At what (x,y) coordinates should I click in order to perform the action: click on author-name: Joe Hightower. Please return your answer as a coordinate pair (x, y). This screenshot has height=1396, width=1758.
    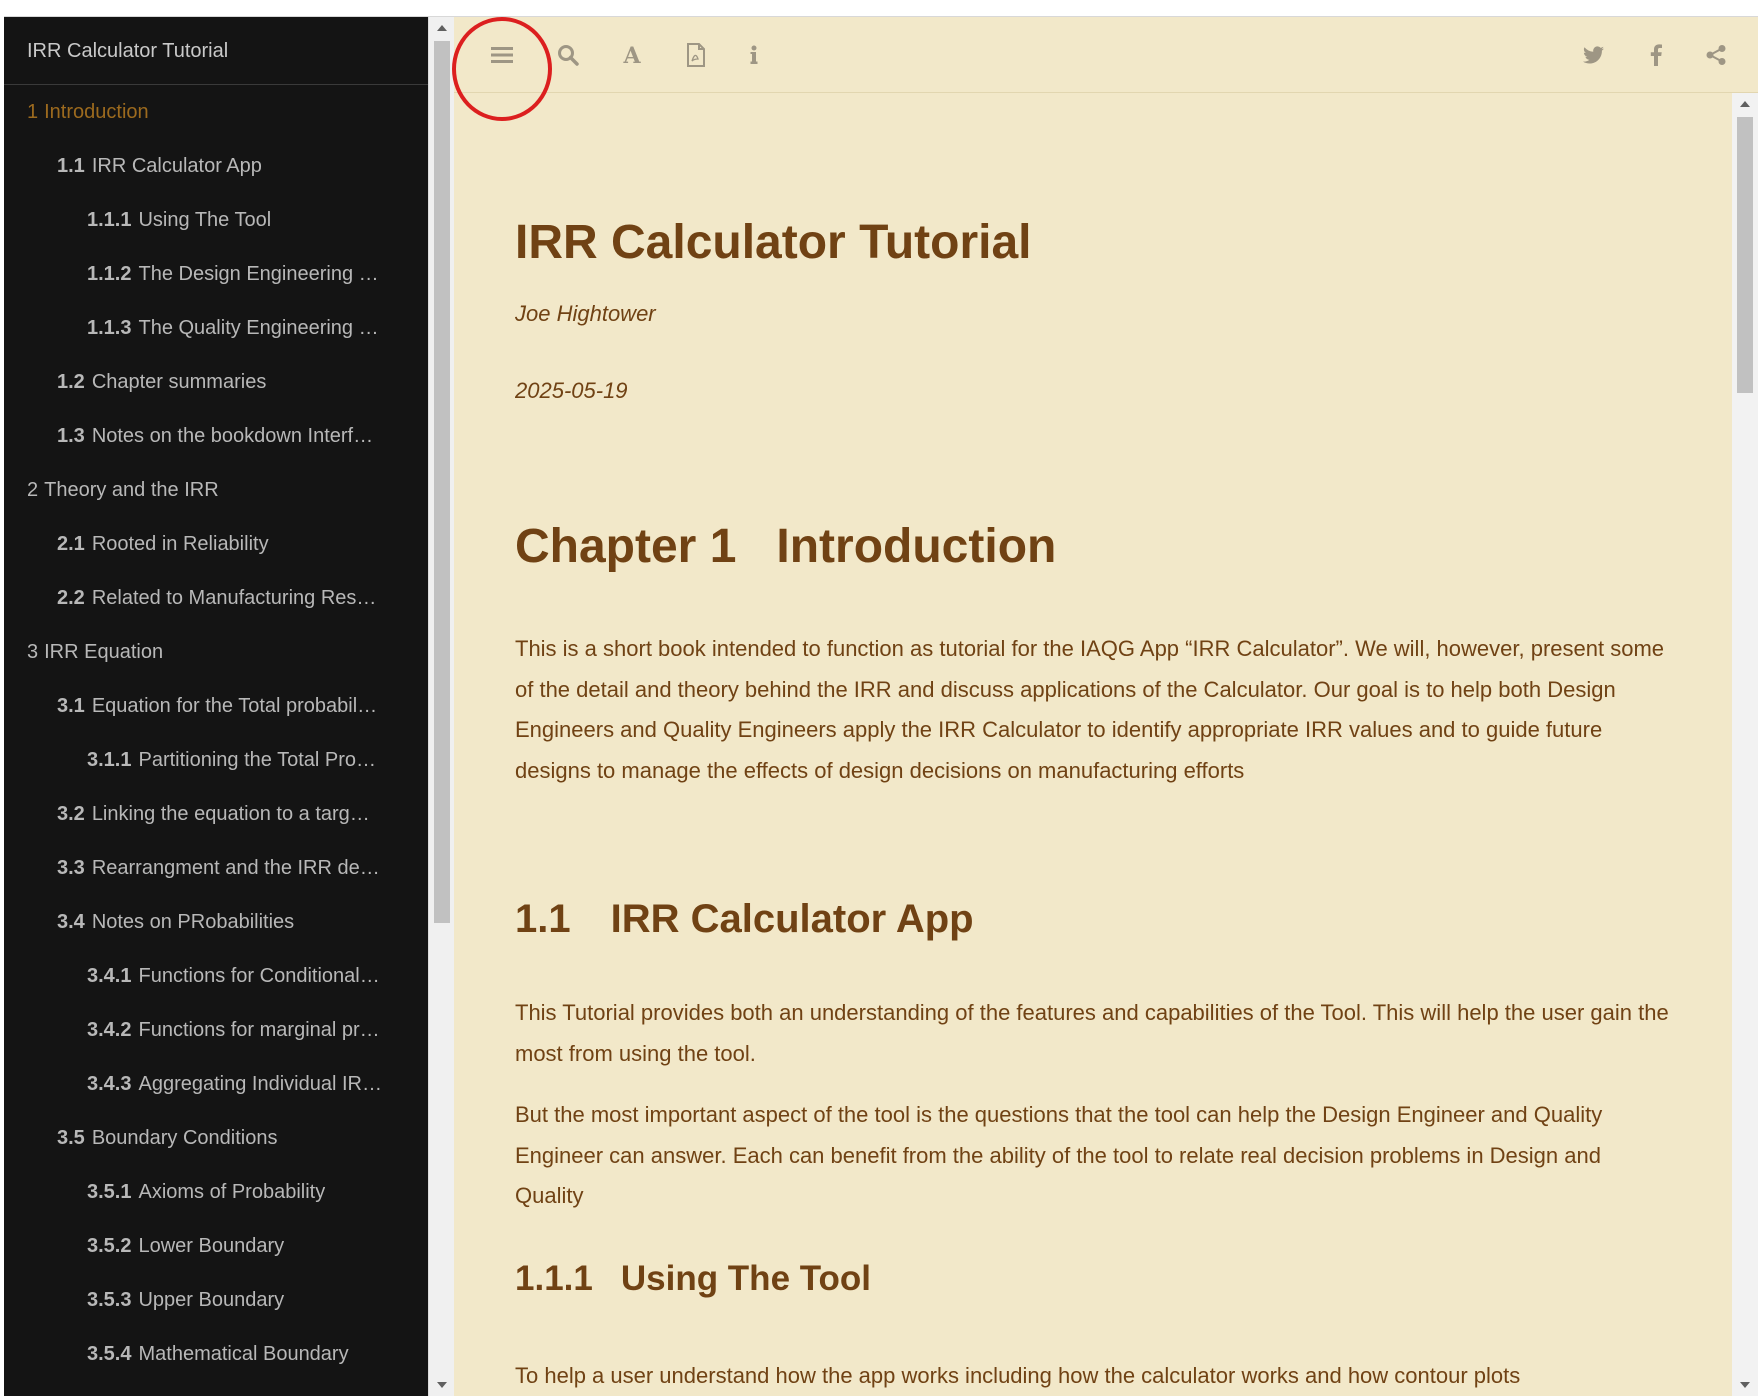
    Looking at the image, I should click on (585, 313).